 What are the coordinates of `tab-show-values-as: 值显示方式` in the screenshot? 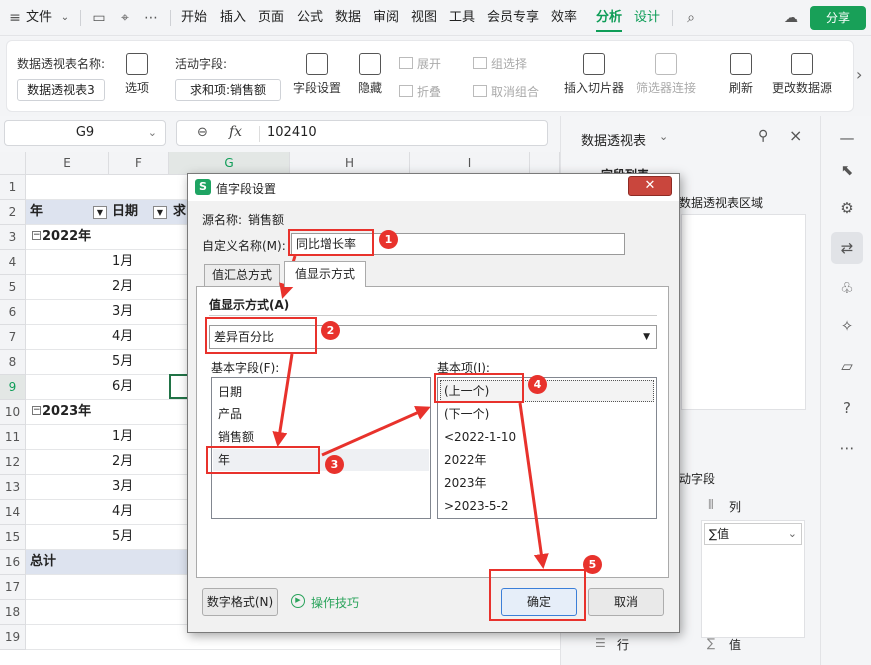 It's located at (325, 274).